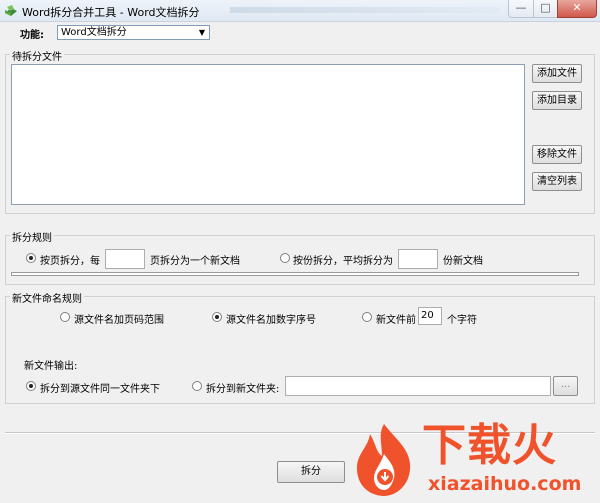 The image size is (600, 503). I want to click on naming-rules-title: 新文件命名规则, so click(47, 297).